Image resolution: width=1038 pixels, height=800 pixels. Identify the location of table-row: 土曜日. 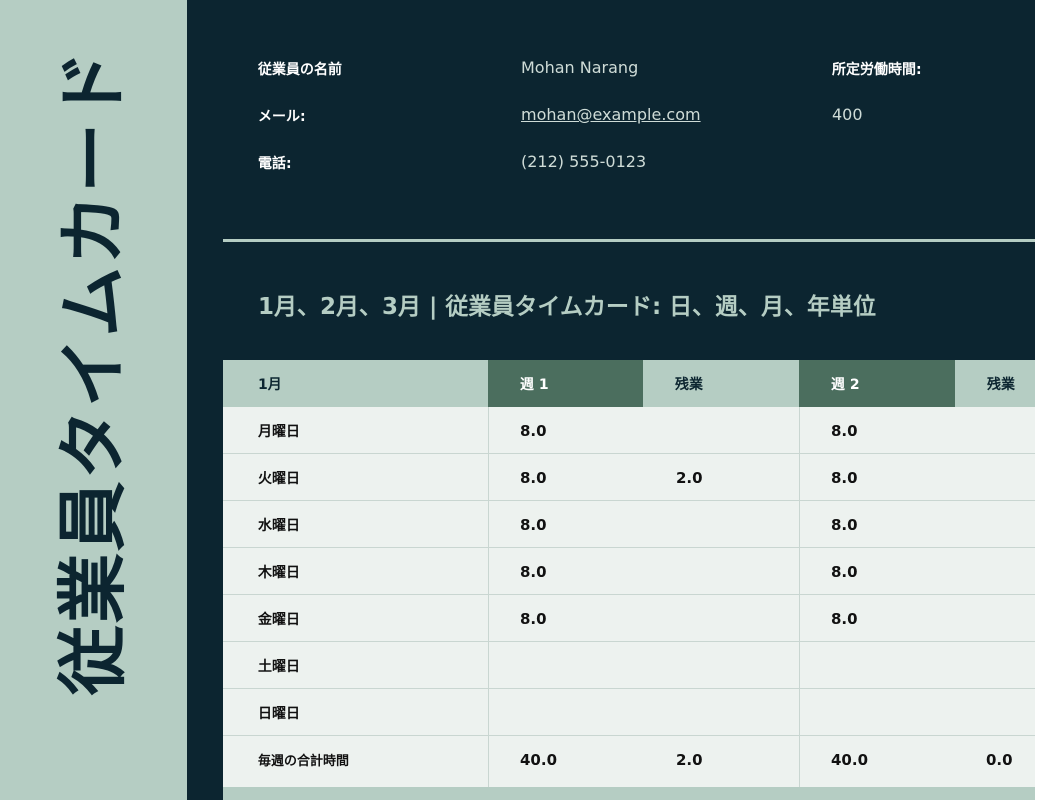
(629, 665).